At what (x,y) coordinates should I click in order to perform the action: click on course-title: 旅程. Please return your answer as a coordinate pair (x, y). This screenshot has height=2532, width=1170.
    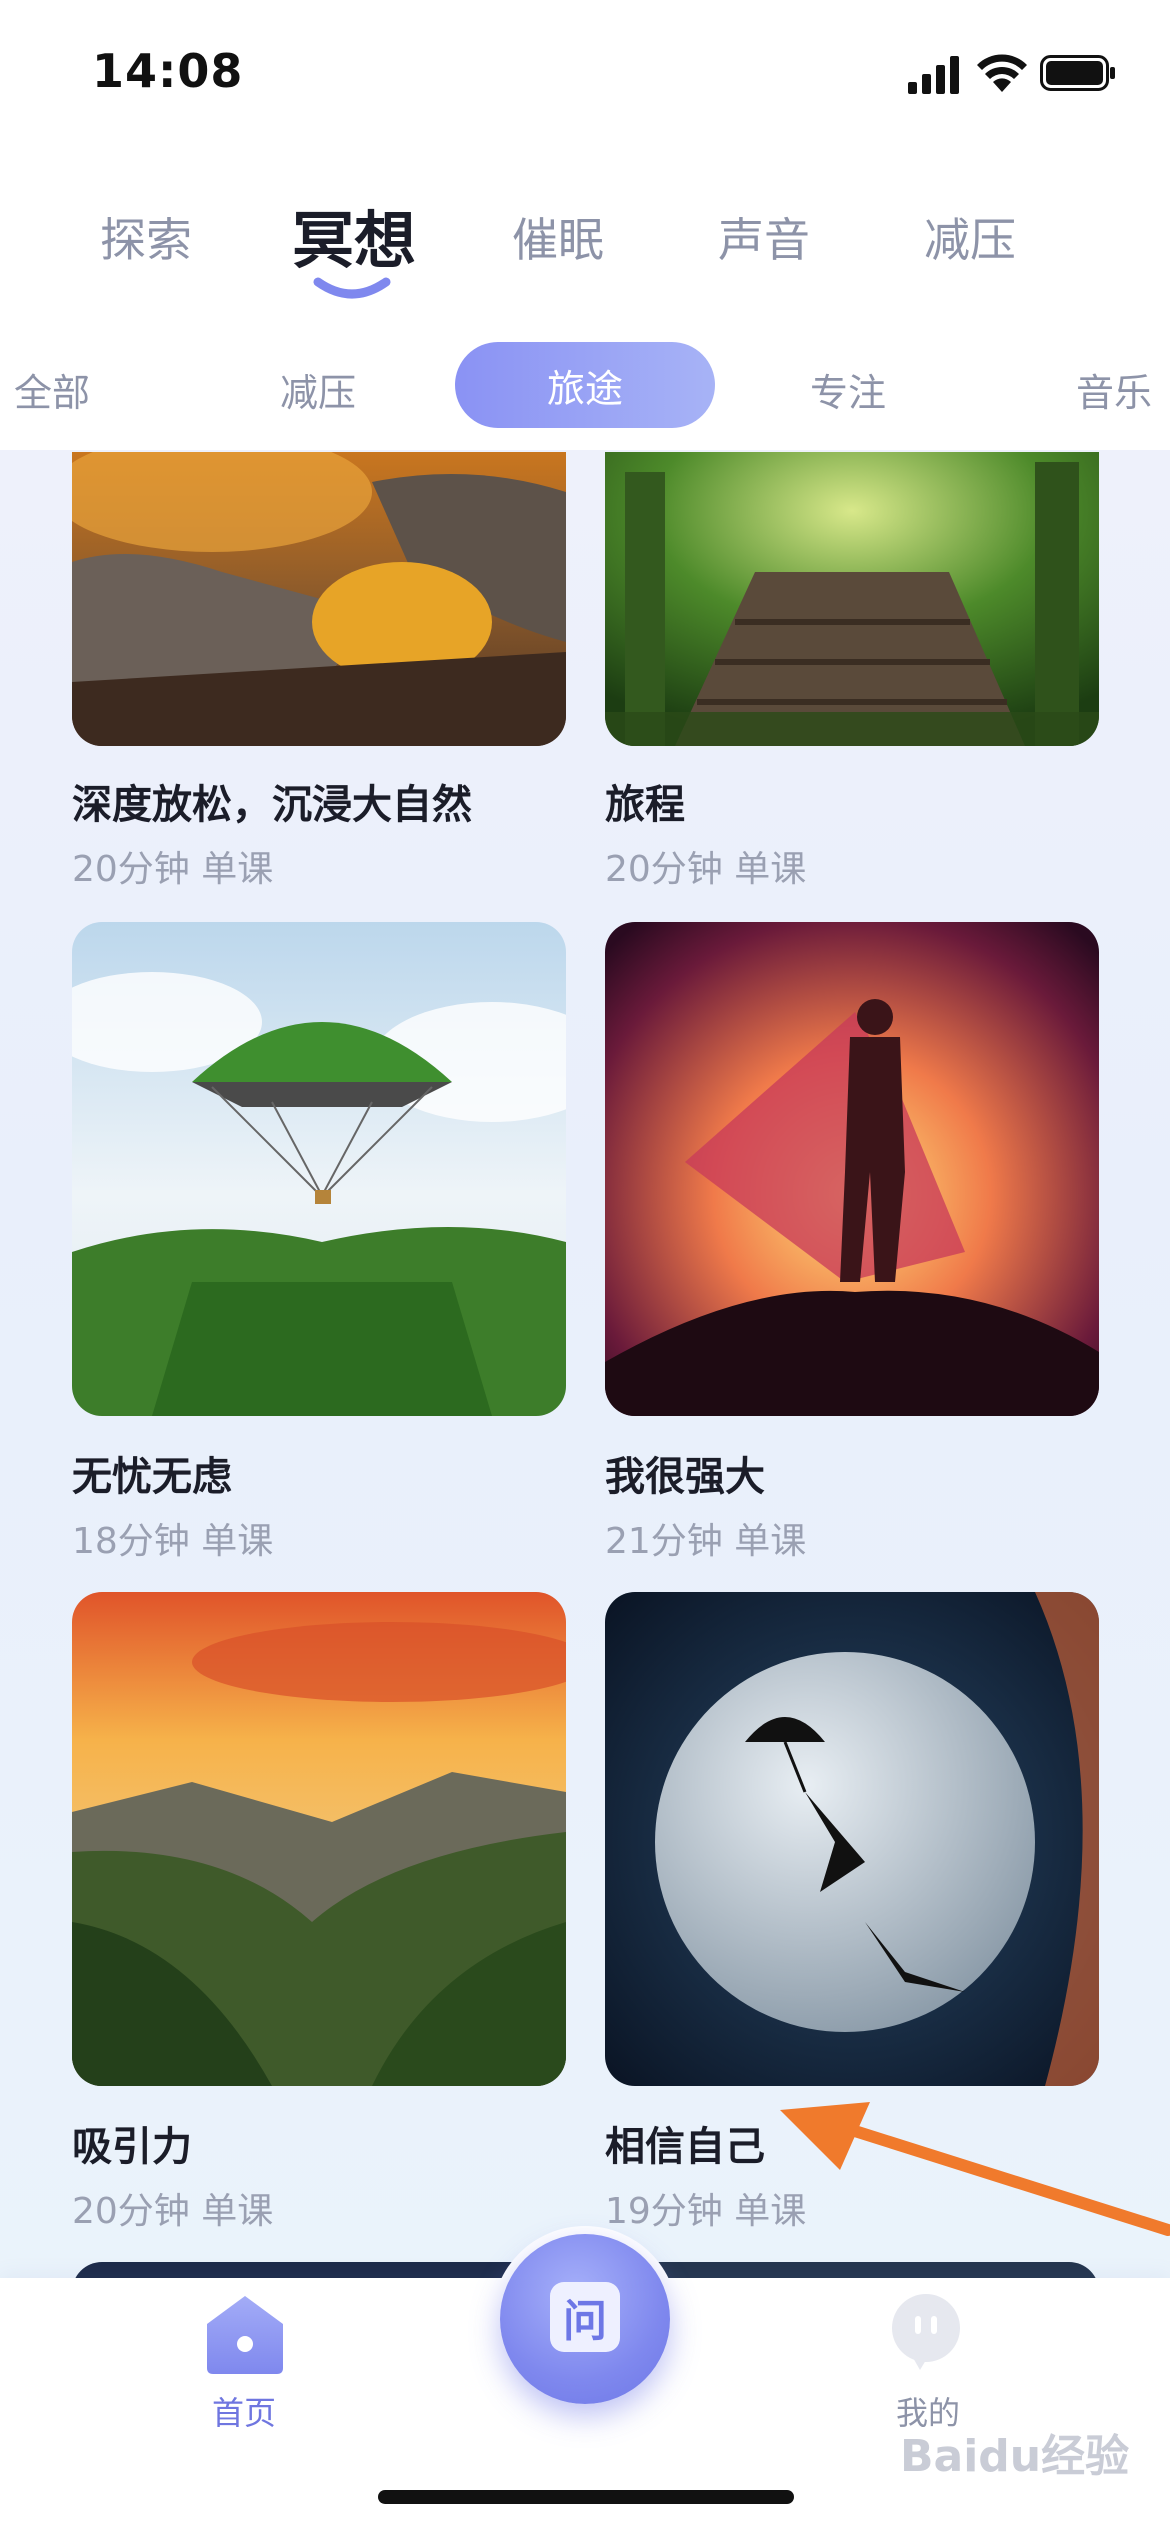
    Looking at the image, I should click on (645, 805).